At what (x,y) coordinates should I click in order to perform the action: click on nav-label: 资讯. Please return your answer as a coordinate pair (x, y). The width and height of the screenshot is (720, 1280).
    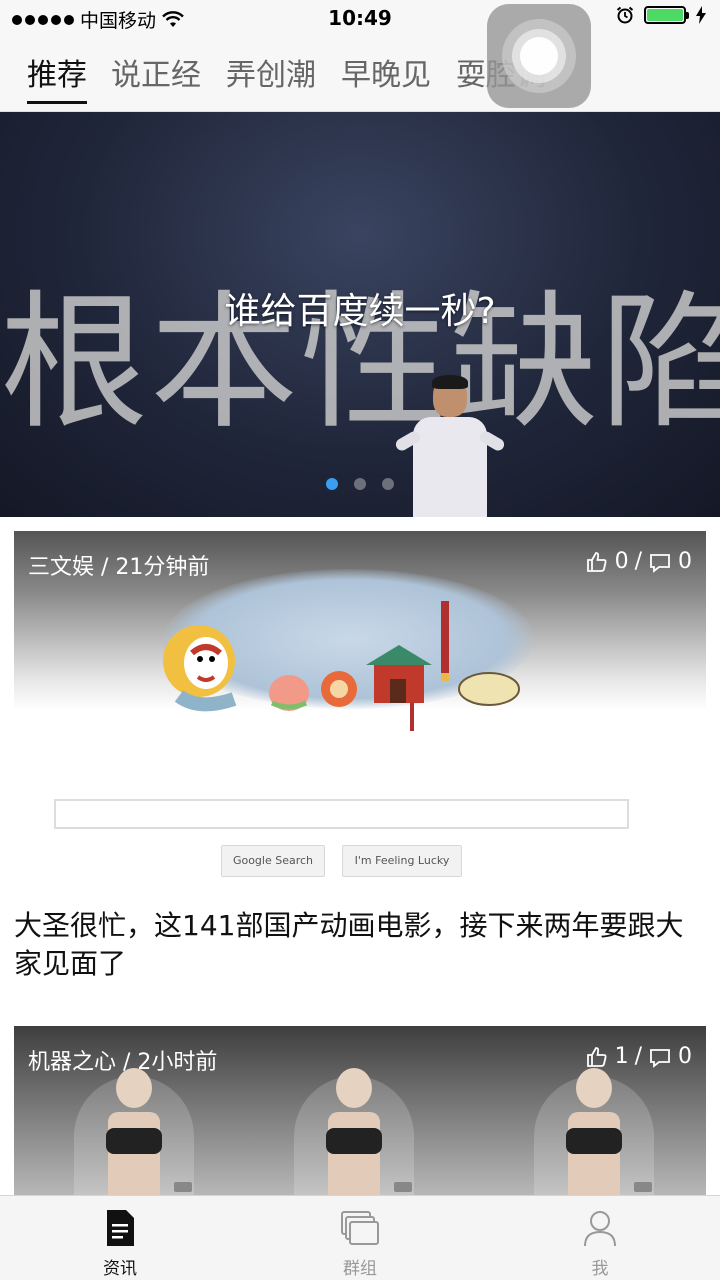
    Looking at the image, I should click on (120, 1269).